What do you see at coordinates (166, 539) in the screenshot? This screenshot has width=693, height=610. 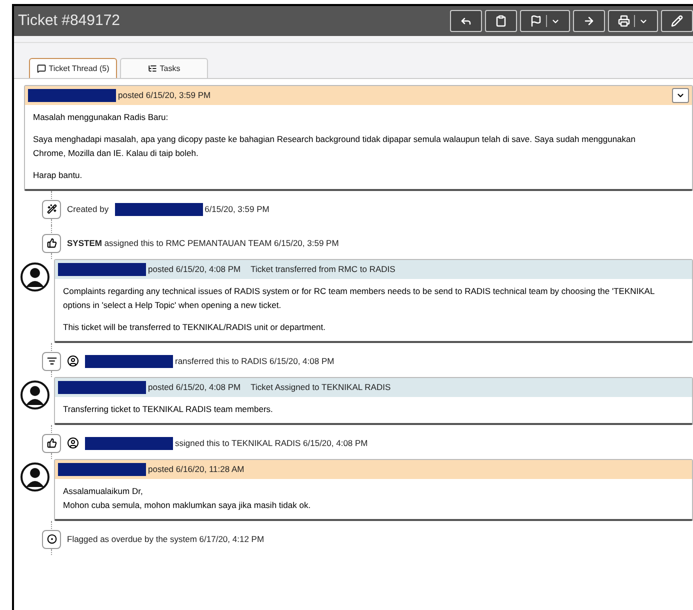 I see `event-text: Flagged as overdue by the system 6/17/20, 4:12 PM` at bounding box center [166, 539].